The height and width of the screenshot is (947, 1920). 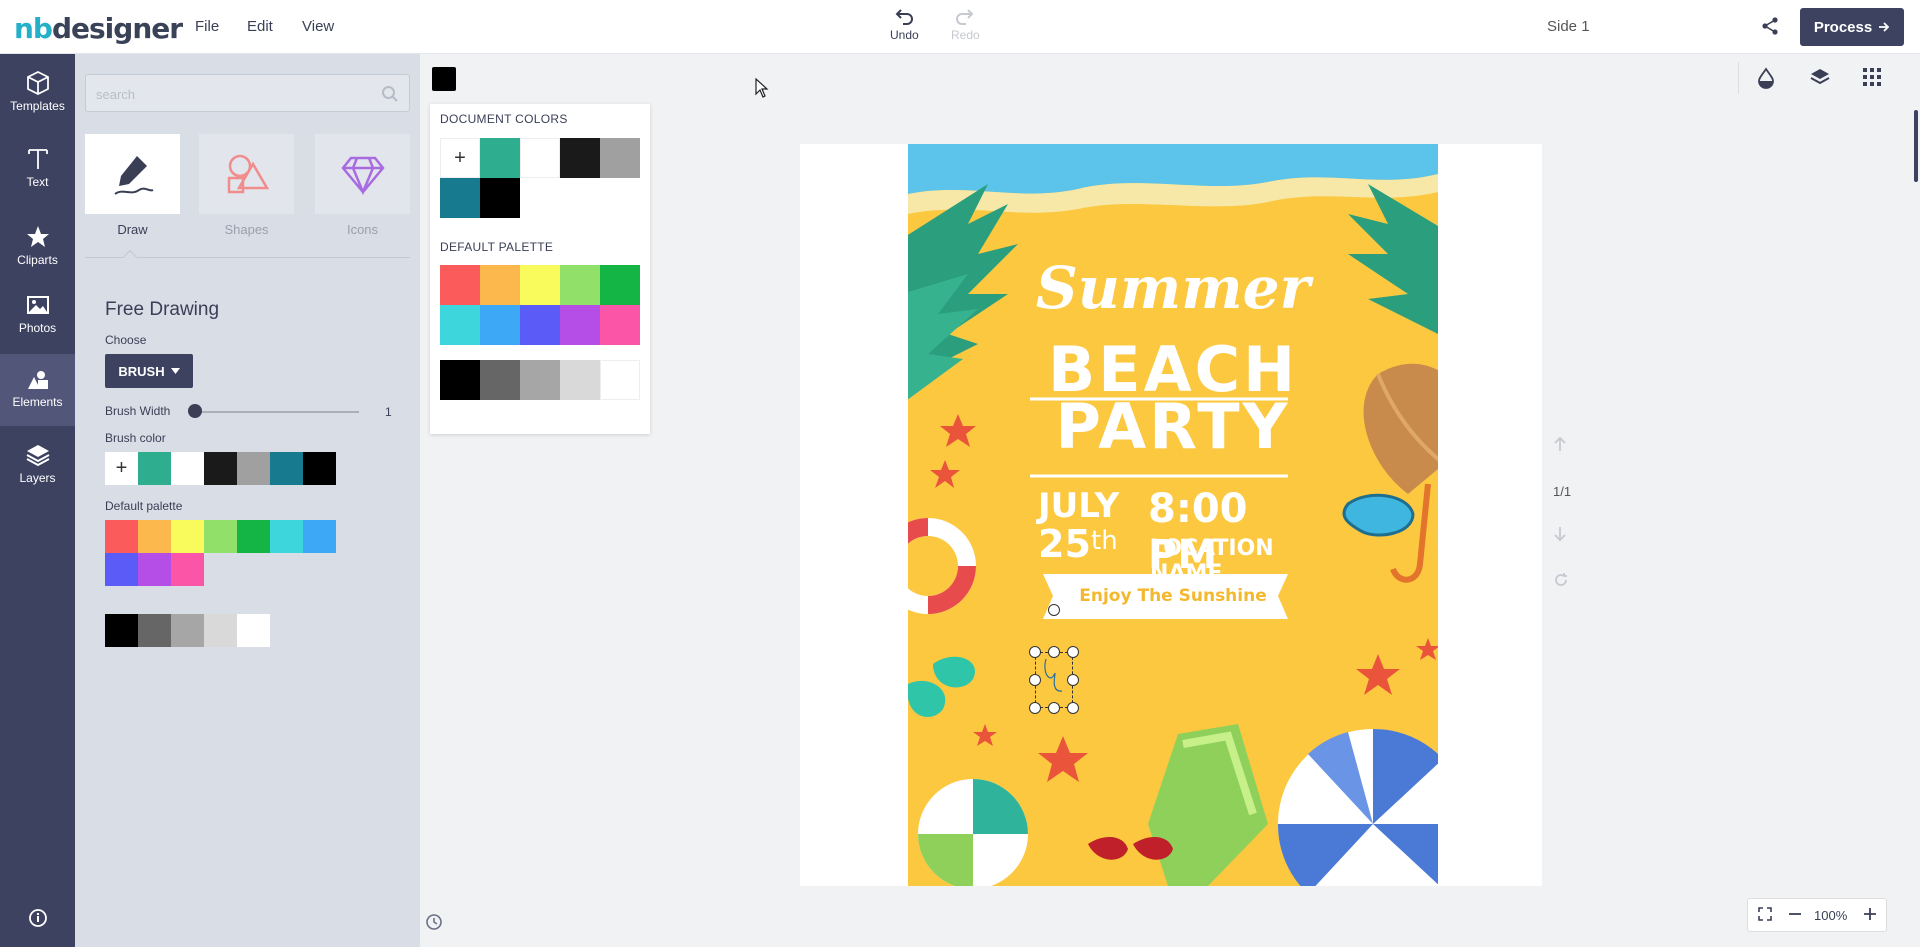 What do you see at coordinates (1064, 544) in the screenshot?
I see `poster-day: 25` at bounding box center [1064, 544].